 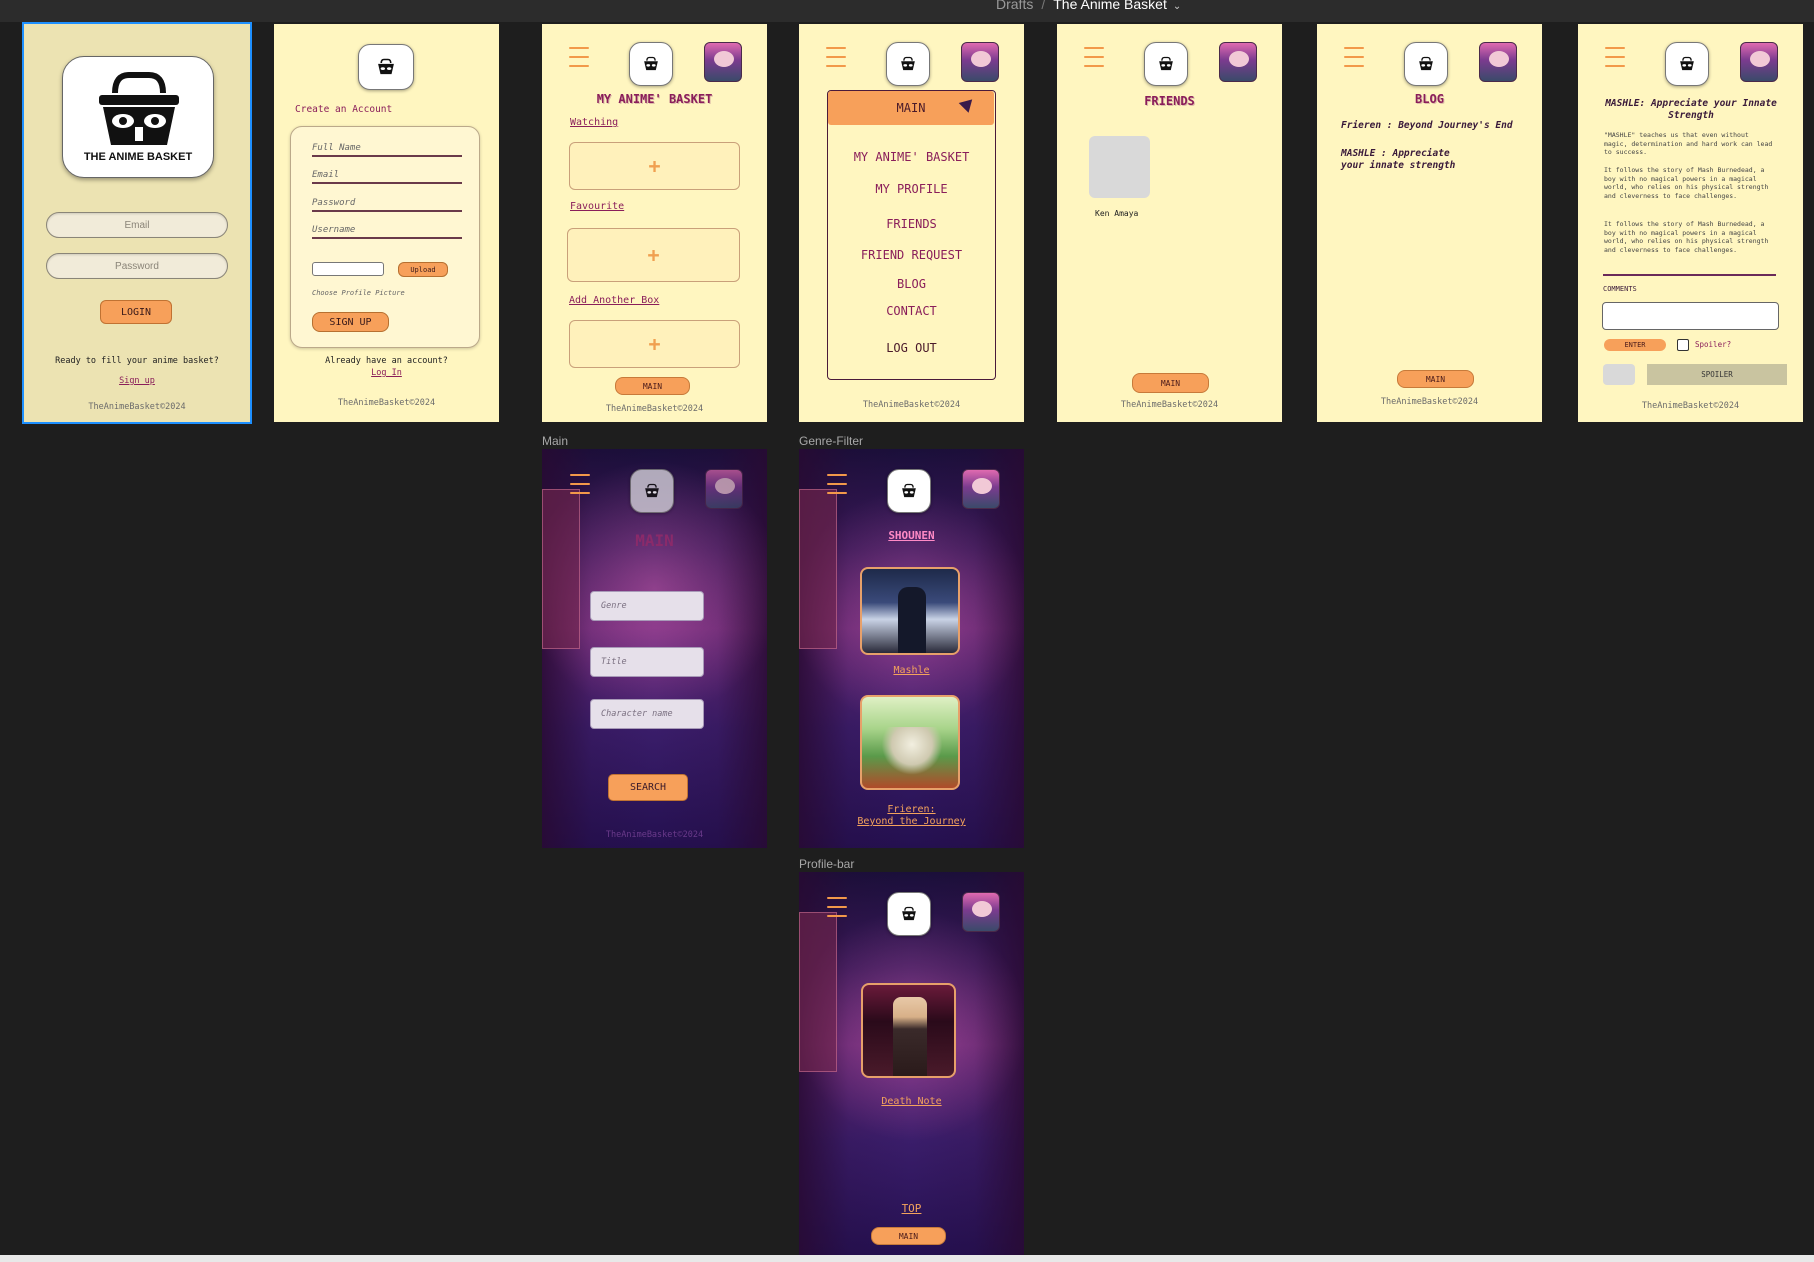 What do you see at coordinates (423, 269) in the screenshot?
I see `upload-button: Upload` at bounding box center [423, 269].